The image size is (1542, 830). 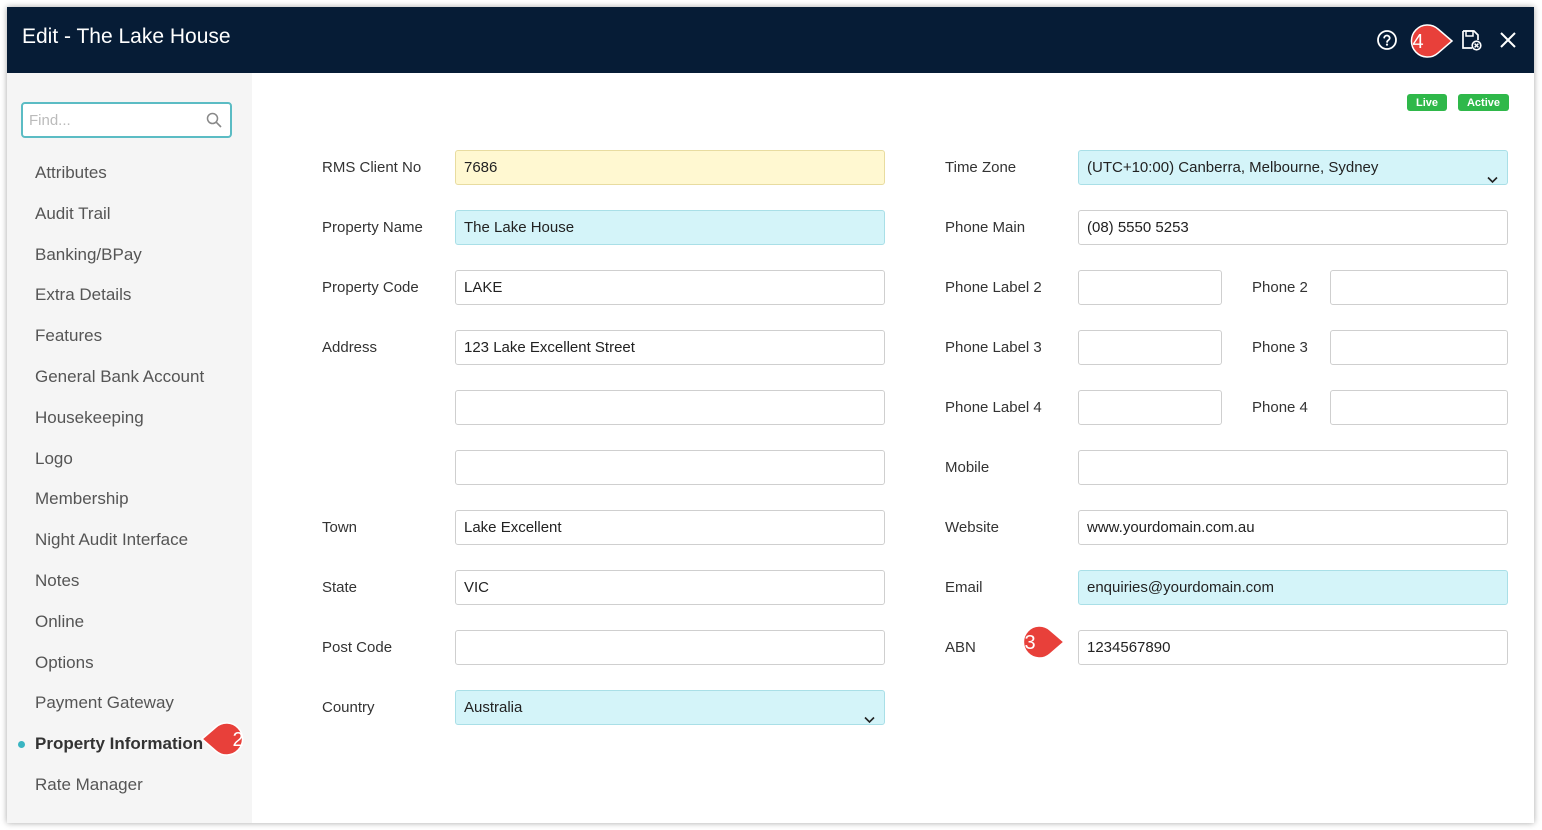 I want to click on find-search-box, so click(x=126, y=120).